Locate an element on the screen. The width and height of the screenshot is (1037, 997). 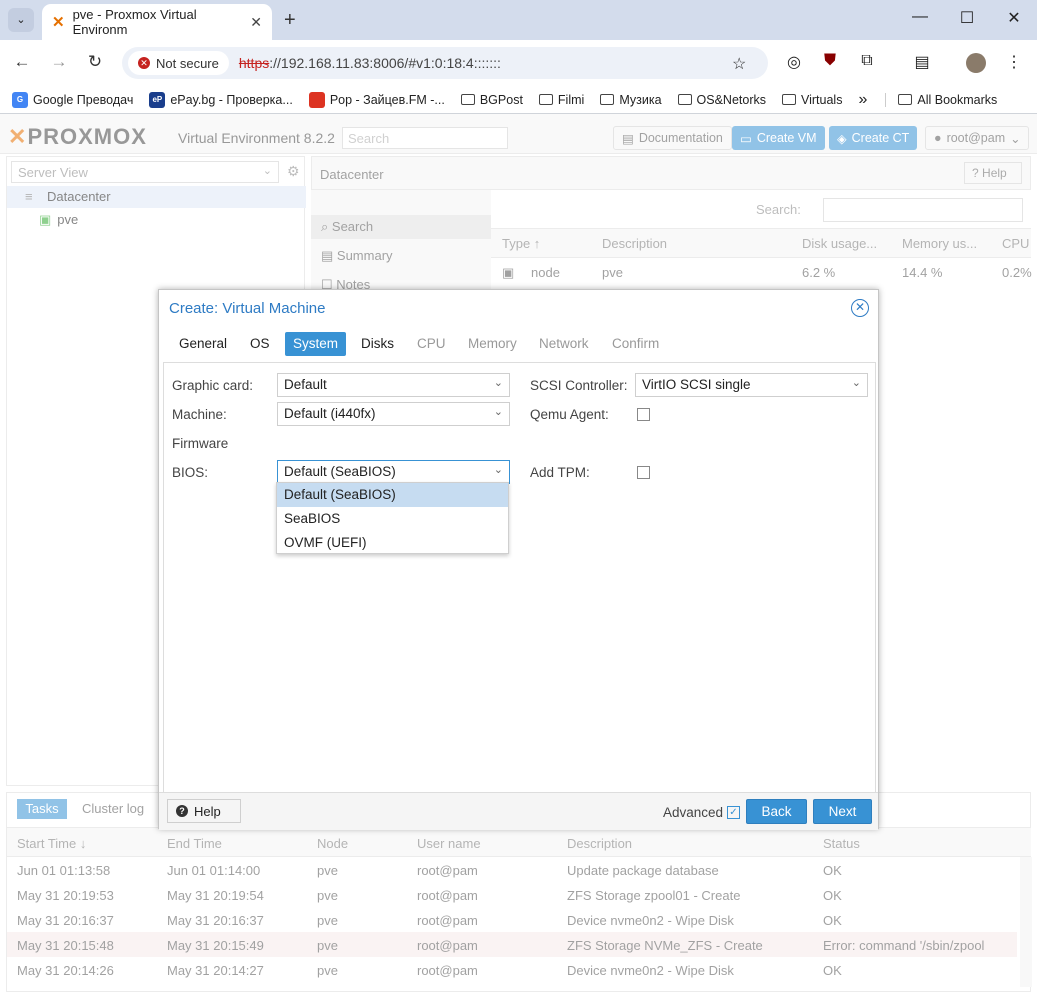
advanced-checkbox: ✓ is located at coordinates (733, 812).